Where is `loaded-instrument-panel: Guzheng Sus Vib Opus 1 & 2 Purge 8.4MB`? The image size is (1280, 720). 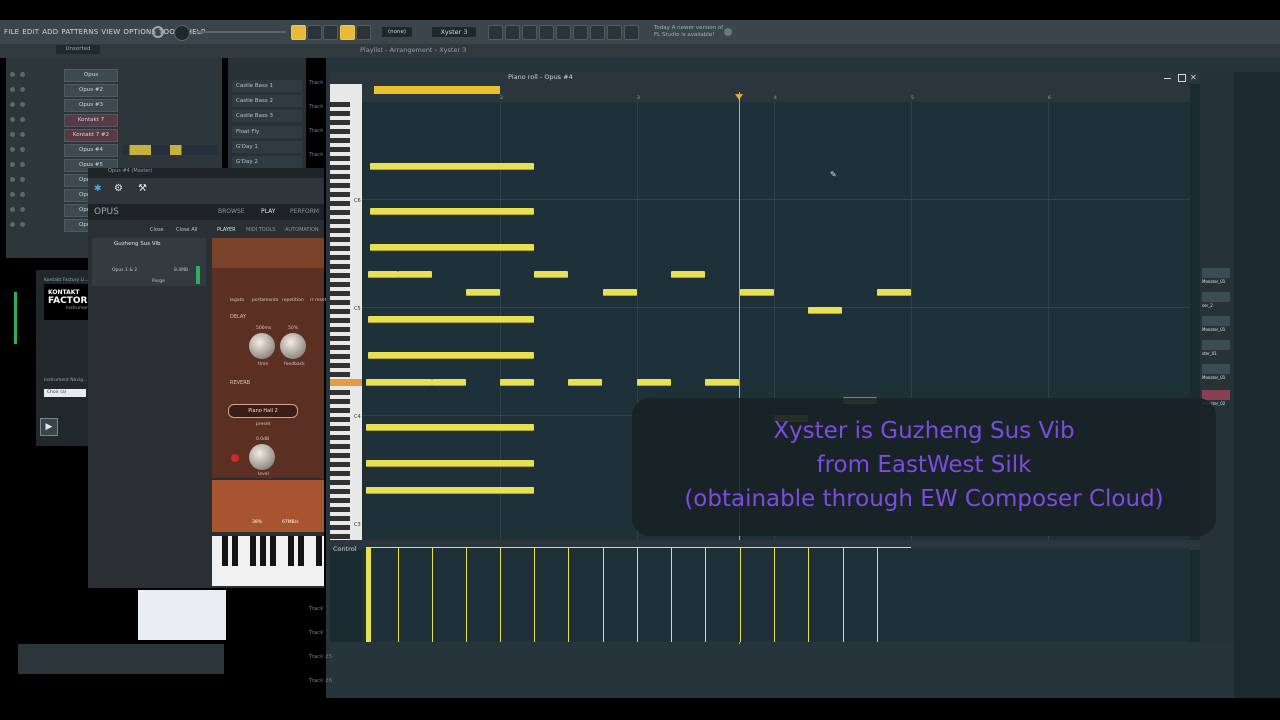 loaded-instrument-panel: Guzheng Sus Vib Opus 1 & 2 Purge 8.4MB is located at coordinates (149, 262).